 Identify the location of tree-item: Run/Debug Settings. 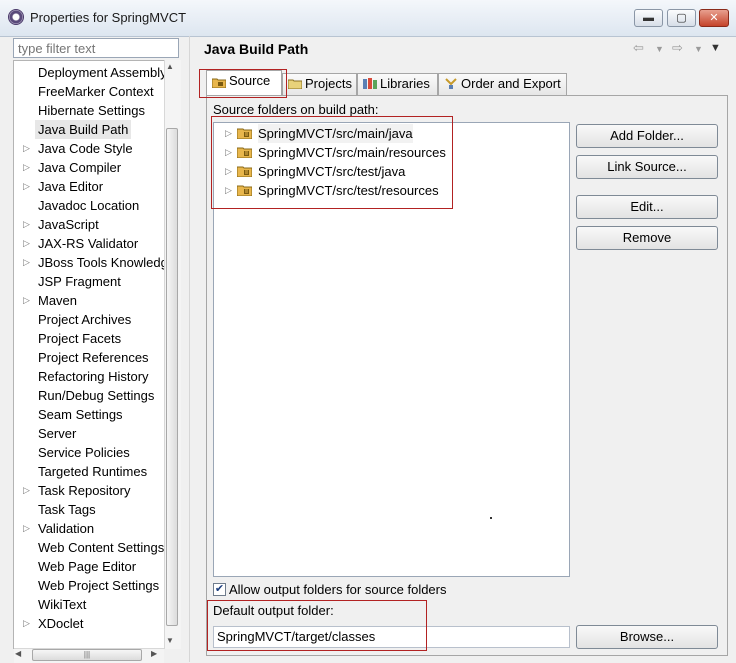
(89, 395).